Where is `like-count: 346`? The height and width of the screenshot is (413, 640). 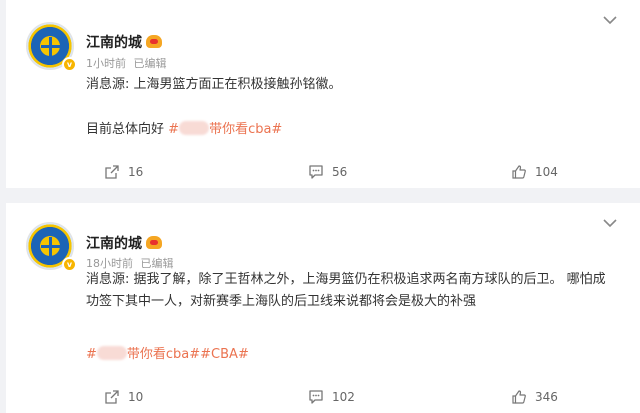 like-count: 346 is located at coordinates (546, 397).